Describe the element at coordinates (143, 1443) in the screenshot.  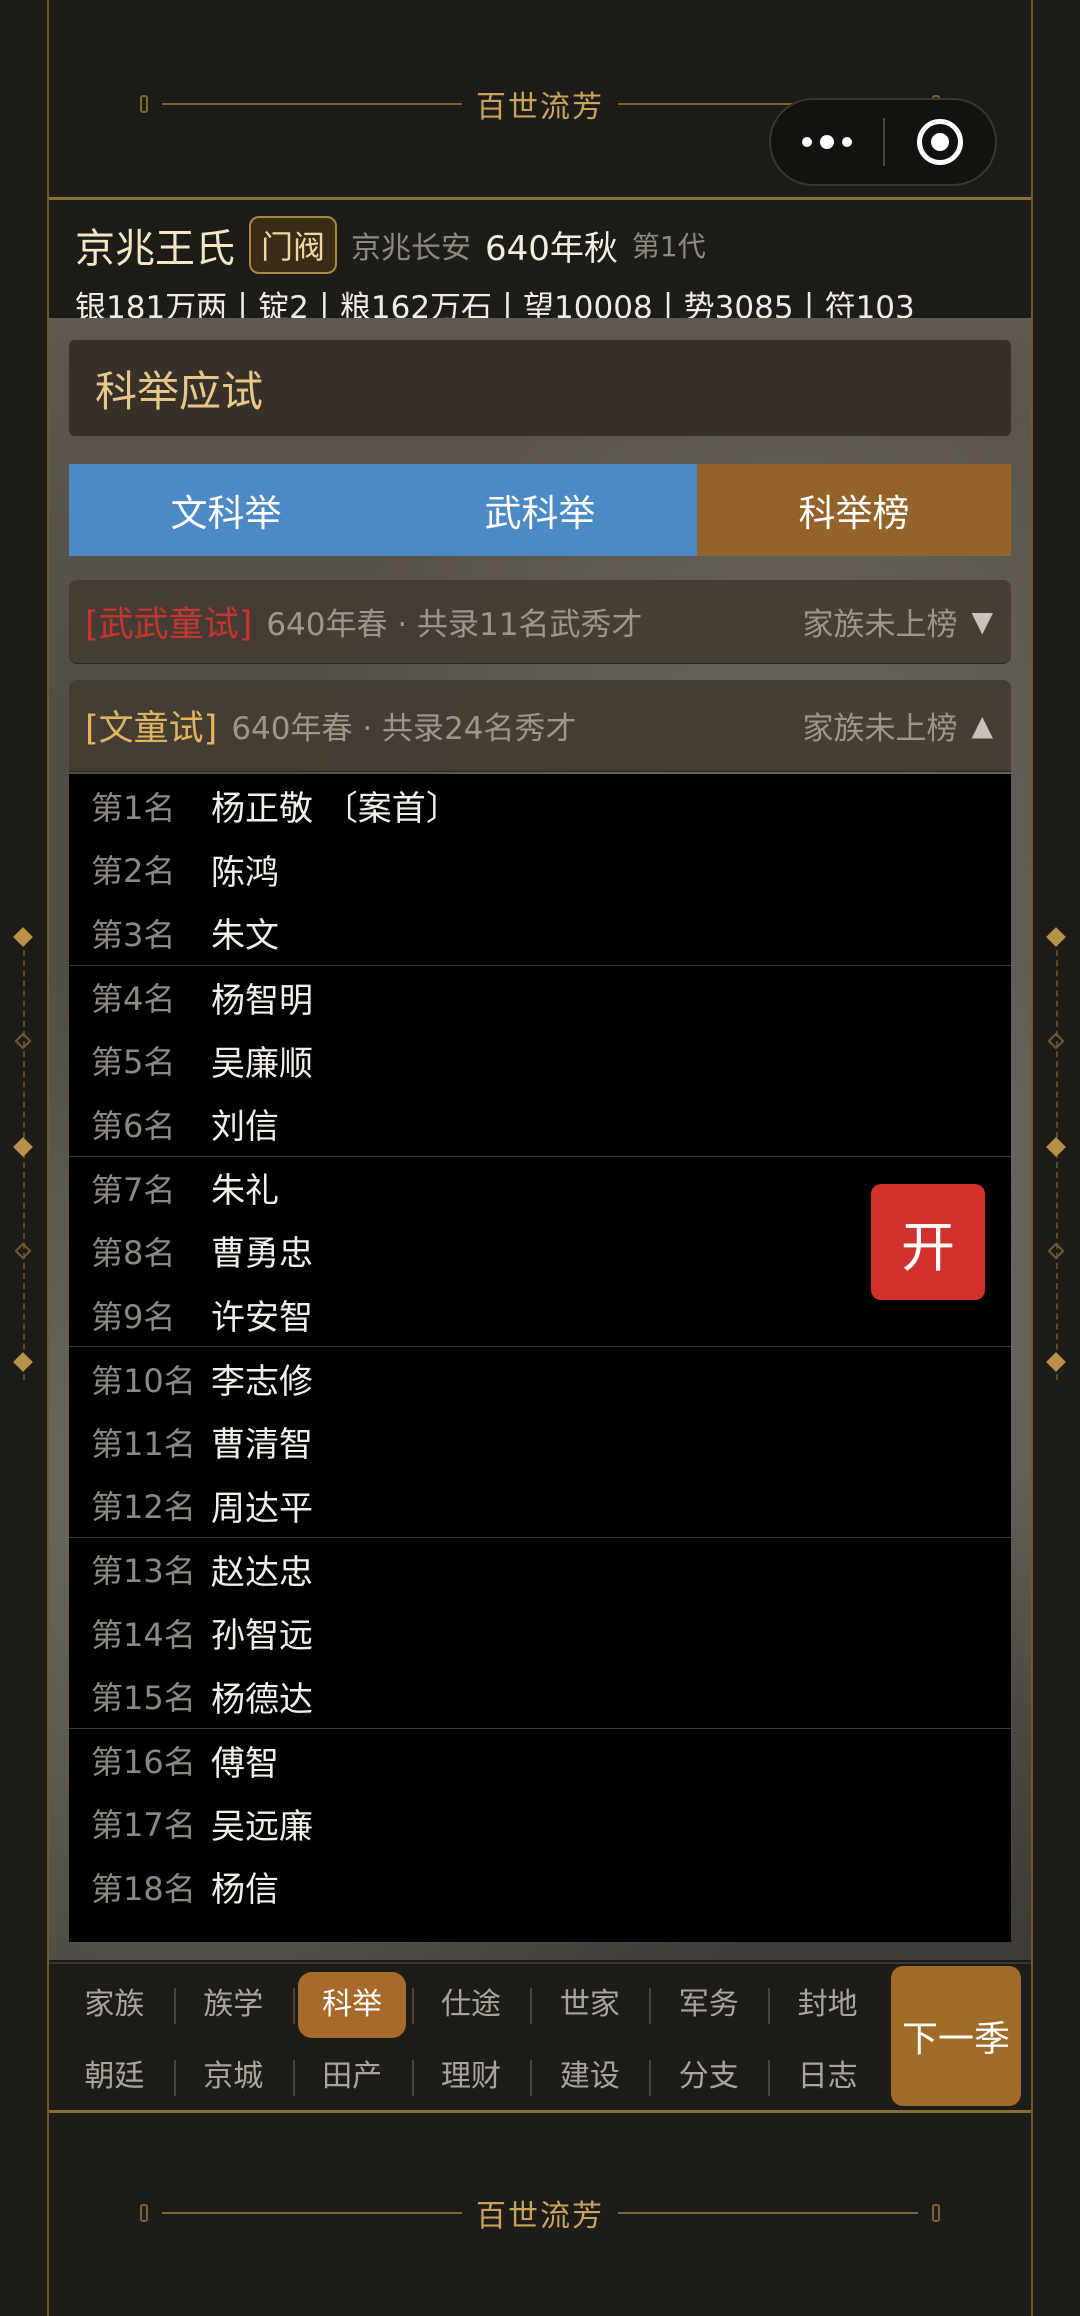
I see `rank-label: 第11名` at that location.